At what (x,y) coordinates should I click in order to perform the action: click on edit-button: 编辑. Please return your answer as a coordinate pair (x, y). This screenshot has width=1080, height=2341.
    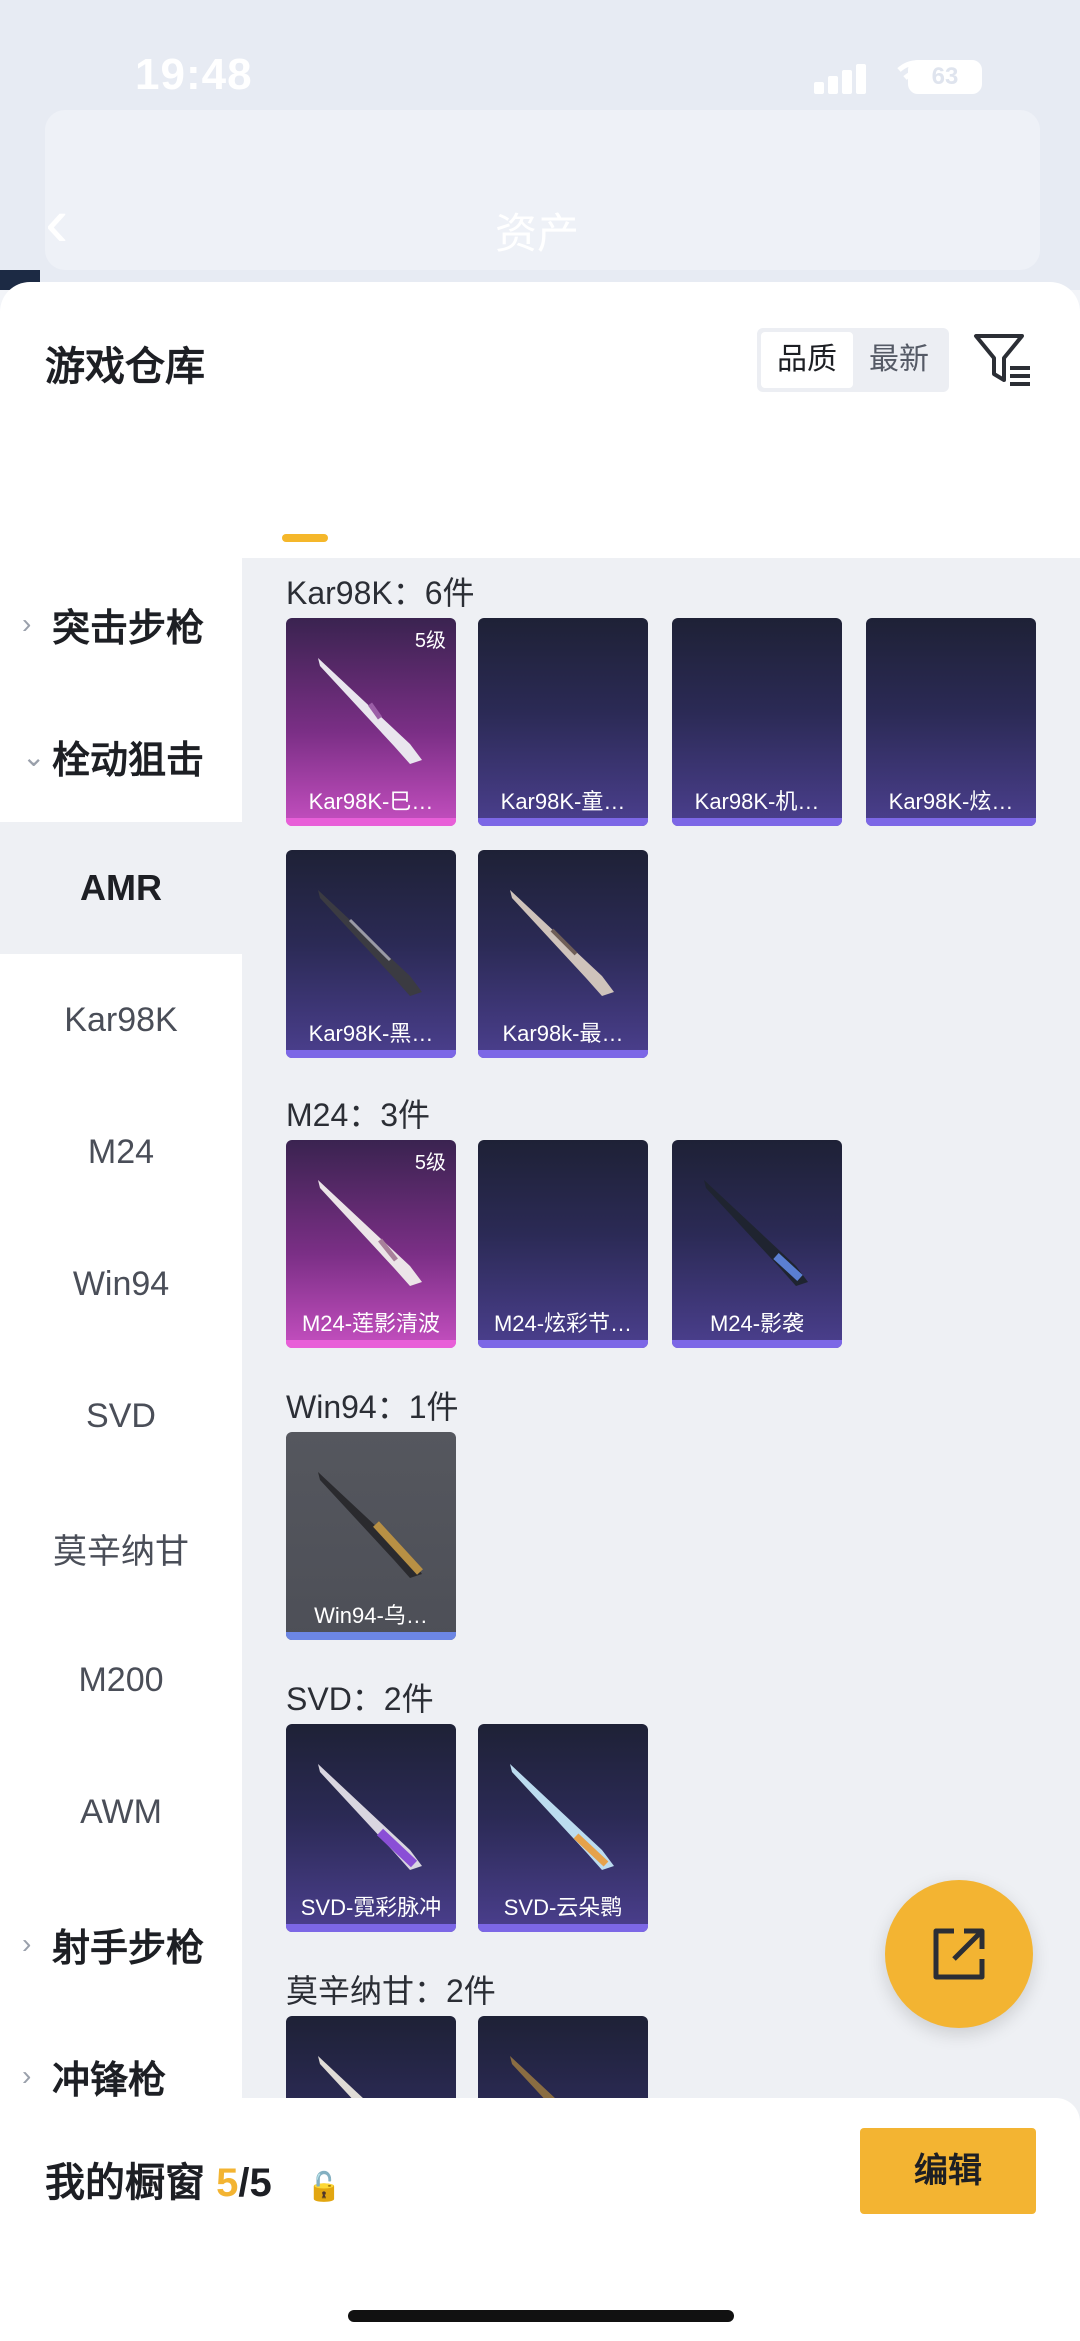
    Looking at the image, I should click on (948, 2171).